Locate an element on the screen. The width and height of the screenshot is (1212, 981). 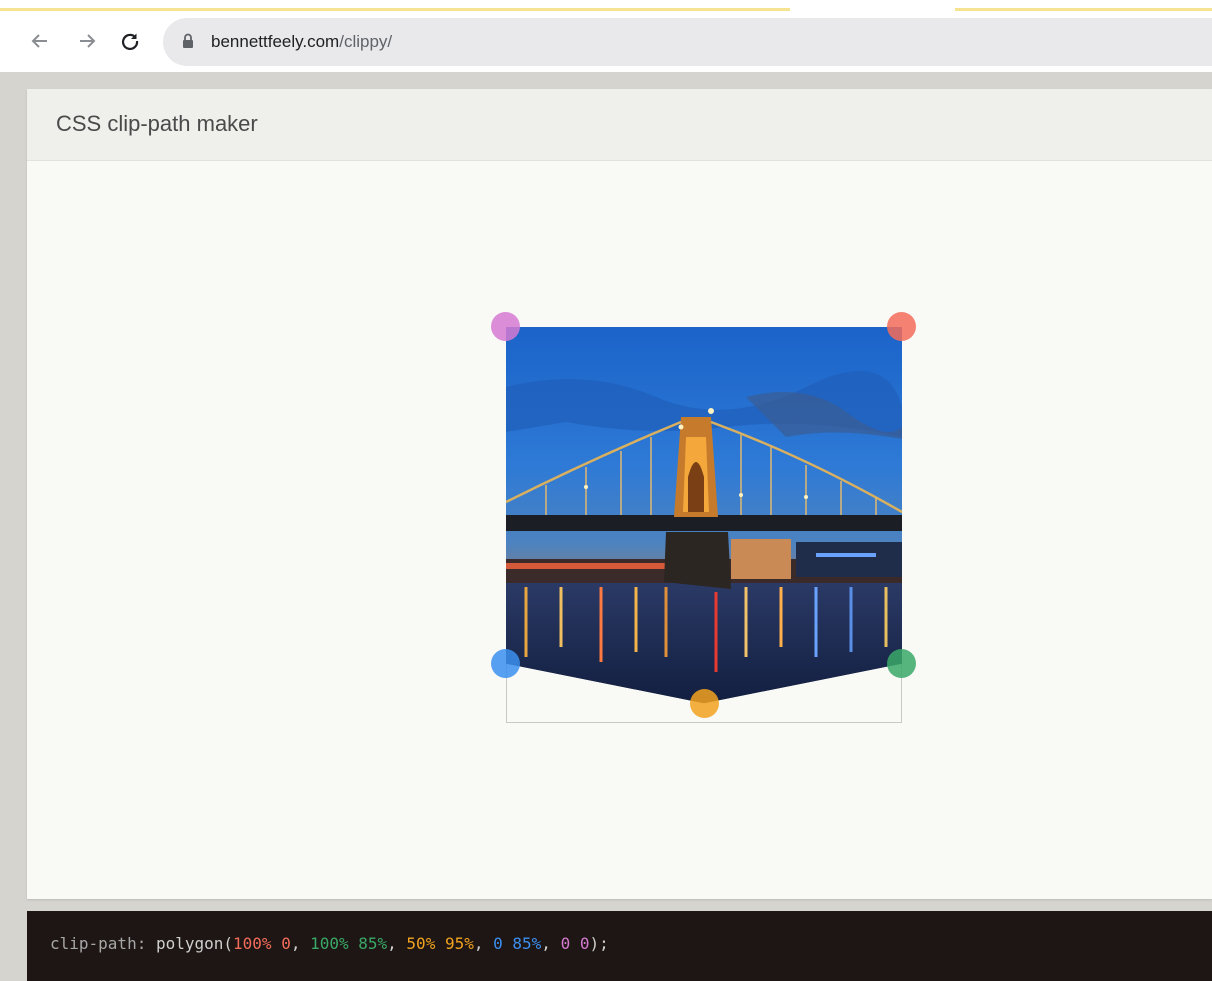
point-1-value: 100% 0 is located at coordinates (262, 943).